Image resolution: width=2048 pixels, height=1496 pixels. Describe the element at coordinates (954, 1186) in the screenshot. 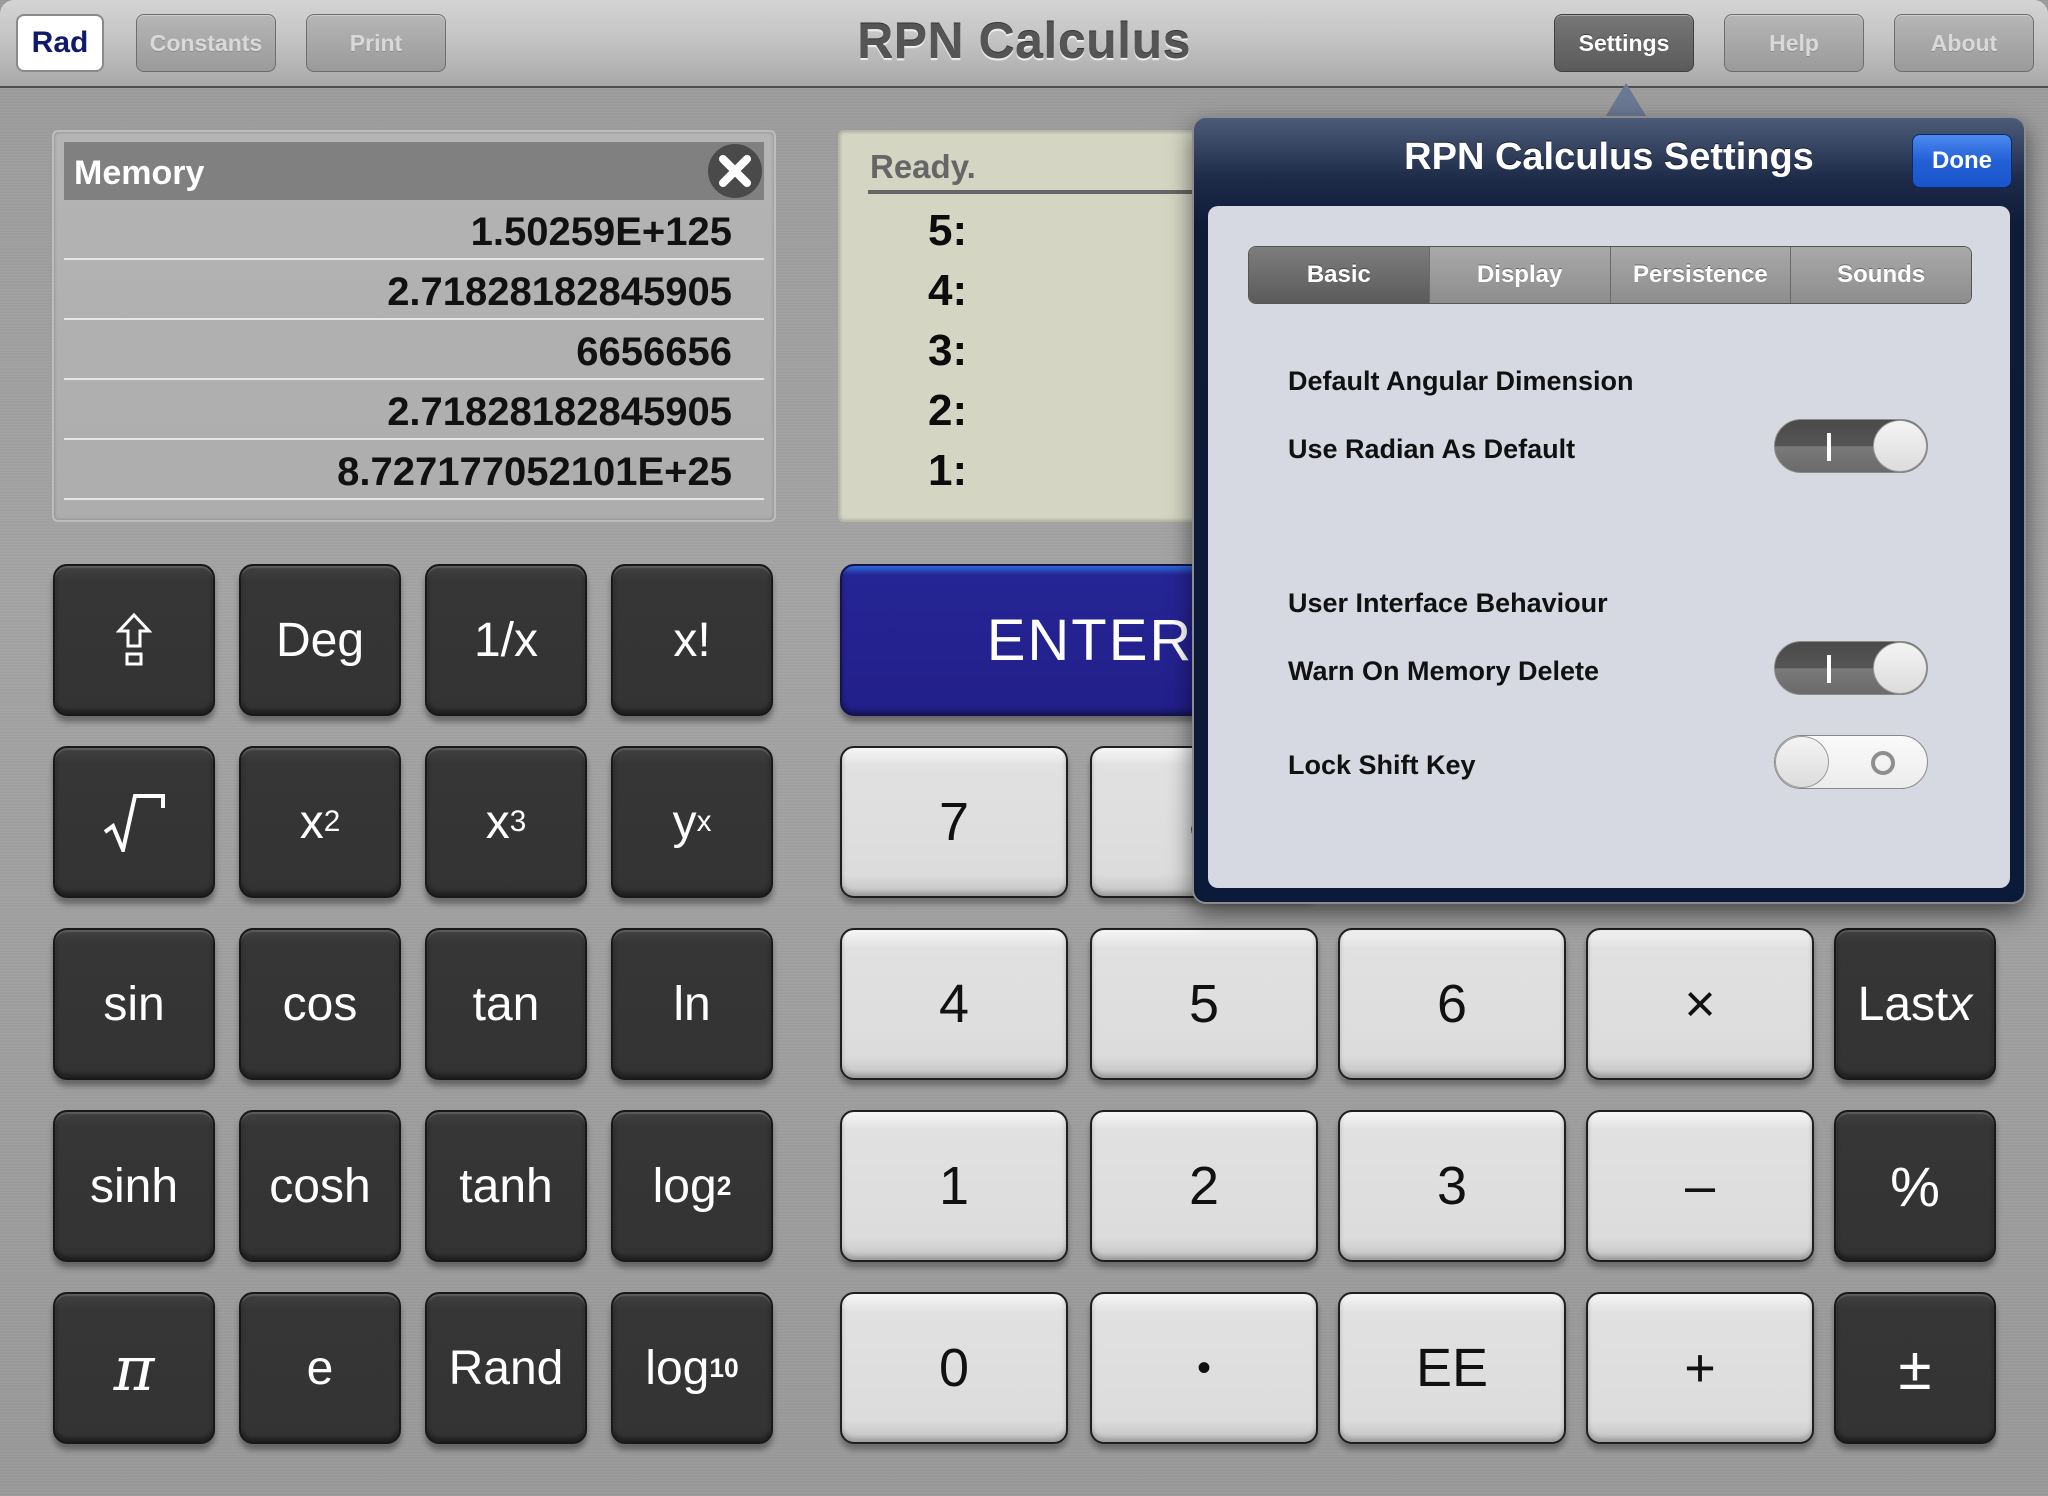

I see `digit-1-key: 1` at that location.